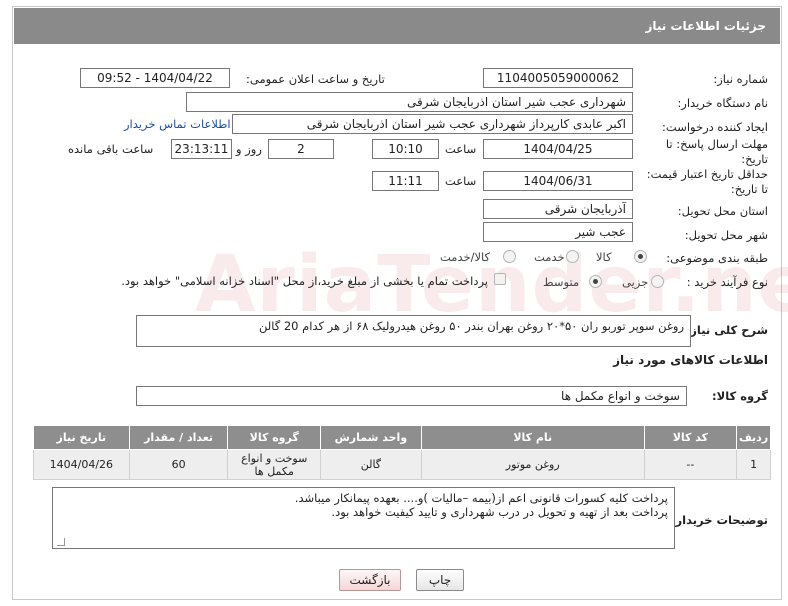 The height and width of the screenshot is (606, 788). I want to click on deadline-label-2: تاریخ:, so click(754, 159).